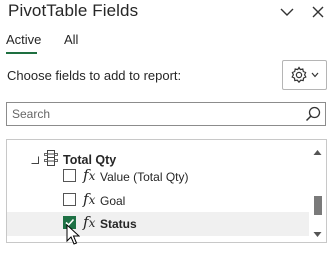 This screenshot has height=254, width=334. I want to click on close-pane-button, so click(318, 12).